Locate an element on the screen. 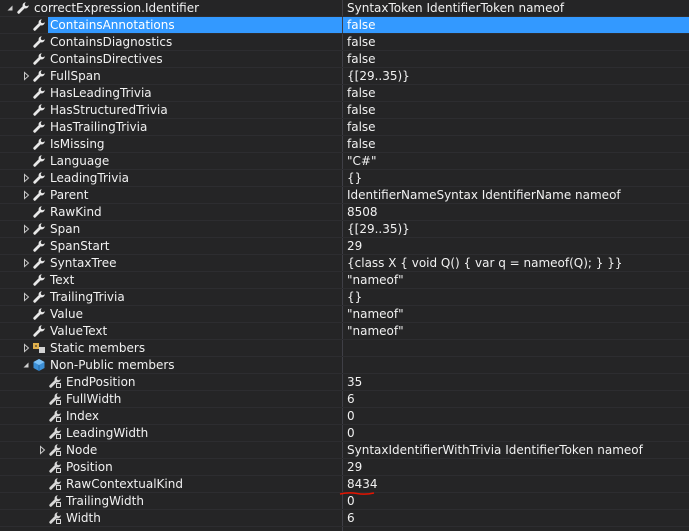 Image resolution: width=689 pixels, height=531 pixels. property-row: Width 6 is located at coordinates (344, 518).